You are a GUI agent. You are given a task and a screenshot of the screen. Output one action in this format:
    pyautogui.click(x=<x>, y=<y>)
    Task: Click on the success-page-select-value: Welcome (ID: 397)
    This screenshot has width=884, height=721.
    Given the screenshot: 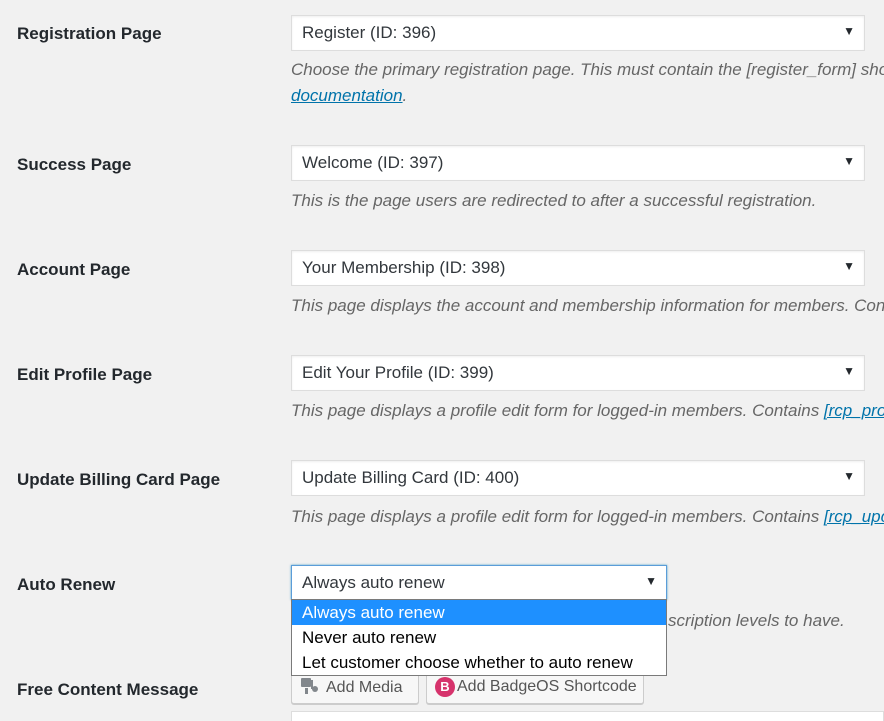 What is the action you would take?
    pyautogui.click(x=373, y=162)
    